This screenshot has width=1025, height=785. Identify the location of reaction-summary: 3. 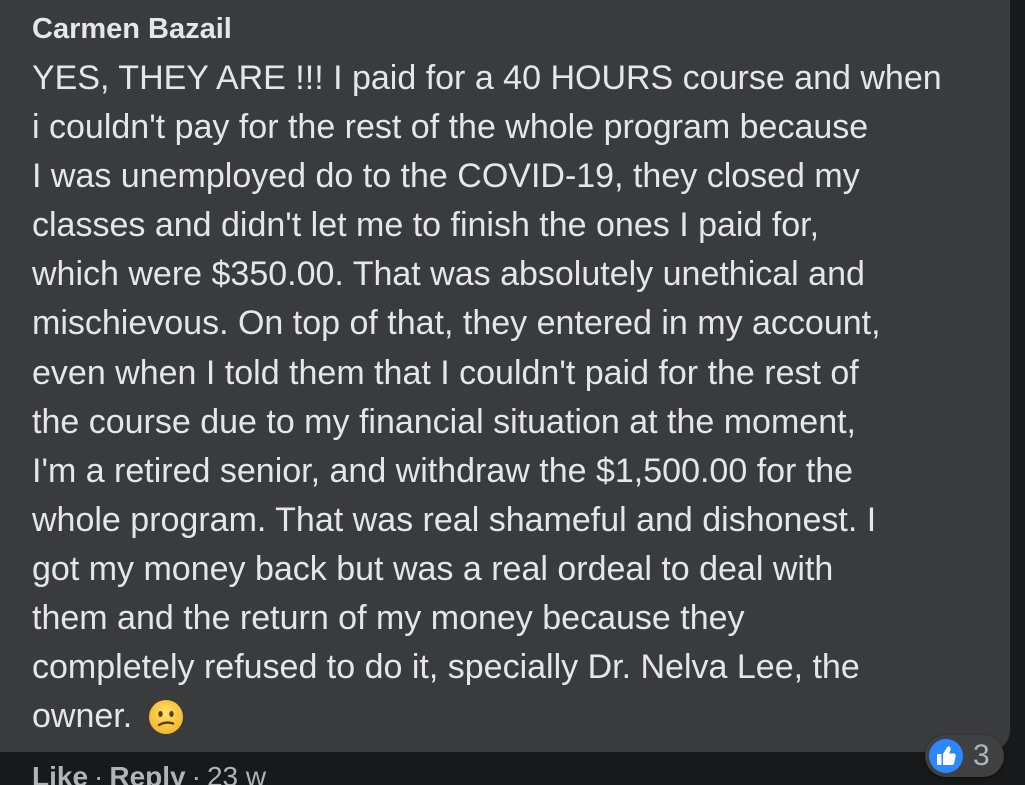
(964, 756).